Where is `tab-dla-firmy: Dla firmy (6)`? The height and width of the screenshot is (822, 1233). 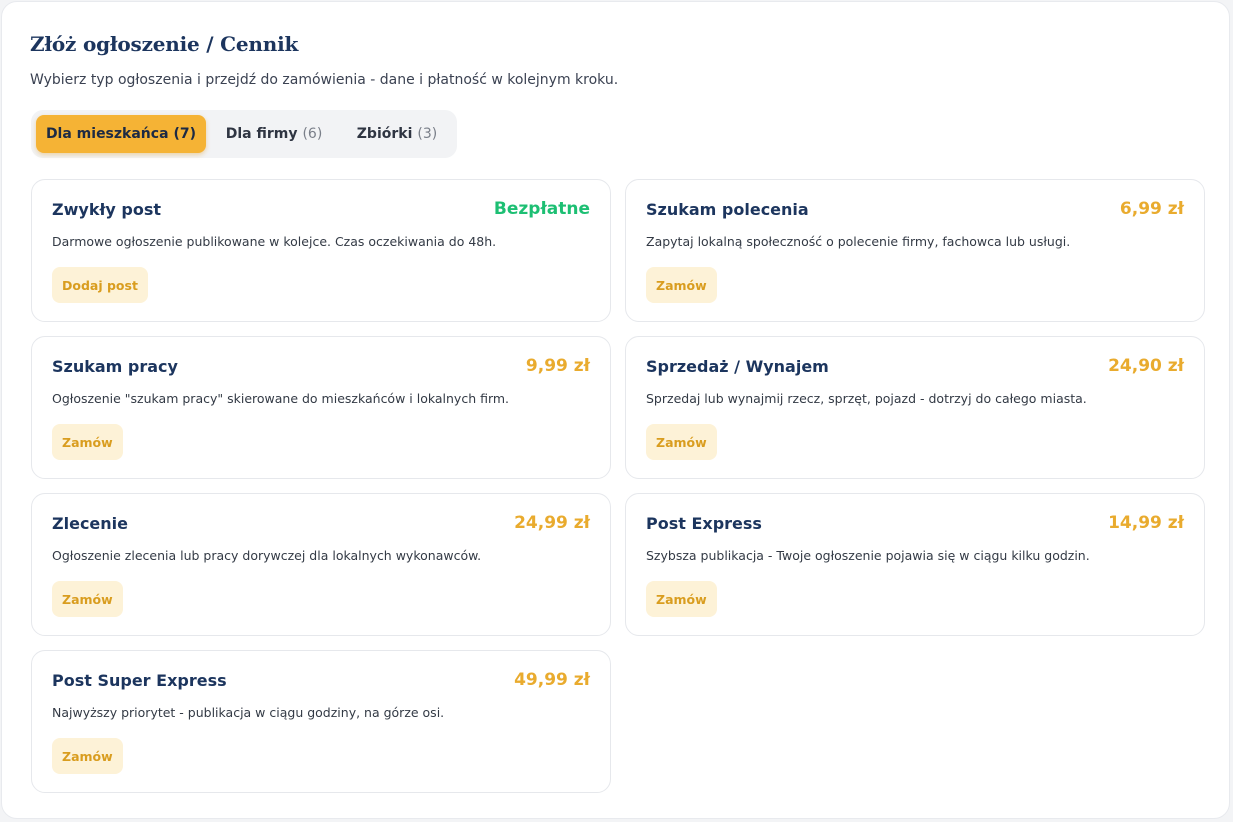 tab-dla-firmy: Dla firmy (6) is located at coordinates (274, 134).